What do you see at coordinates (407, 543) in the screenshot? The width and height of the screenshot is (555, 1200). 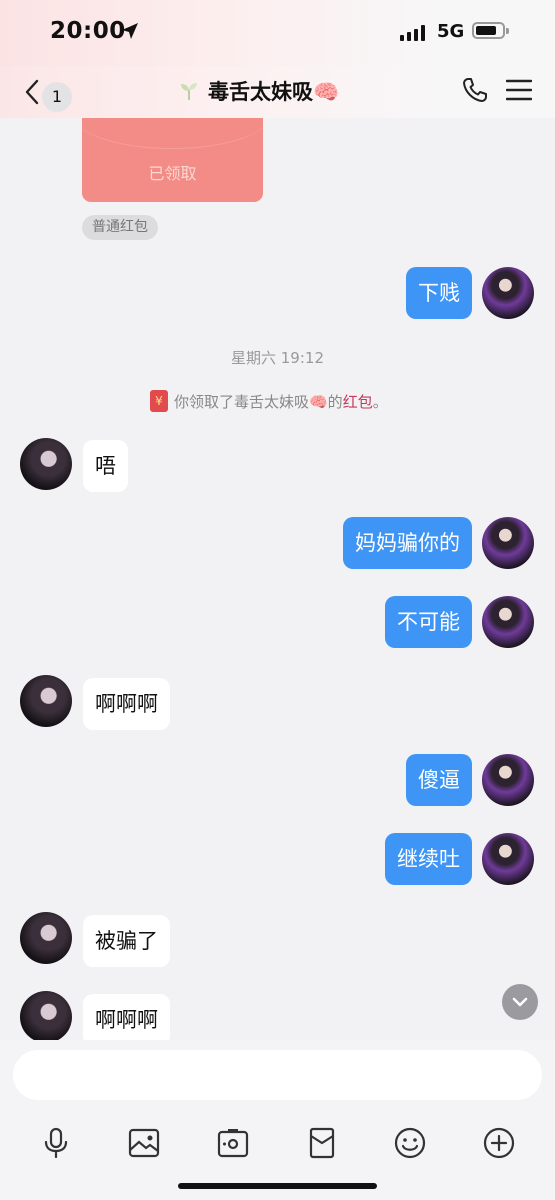 I see `message-bubble-outgoing: 妈妈骗你的` at bounding box center [407, 543].